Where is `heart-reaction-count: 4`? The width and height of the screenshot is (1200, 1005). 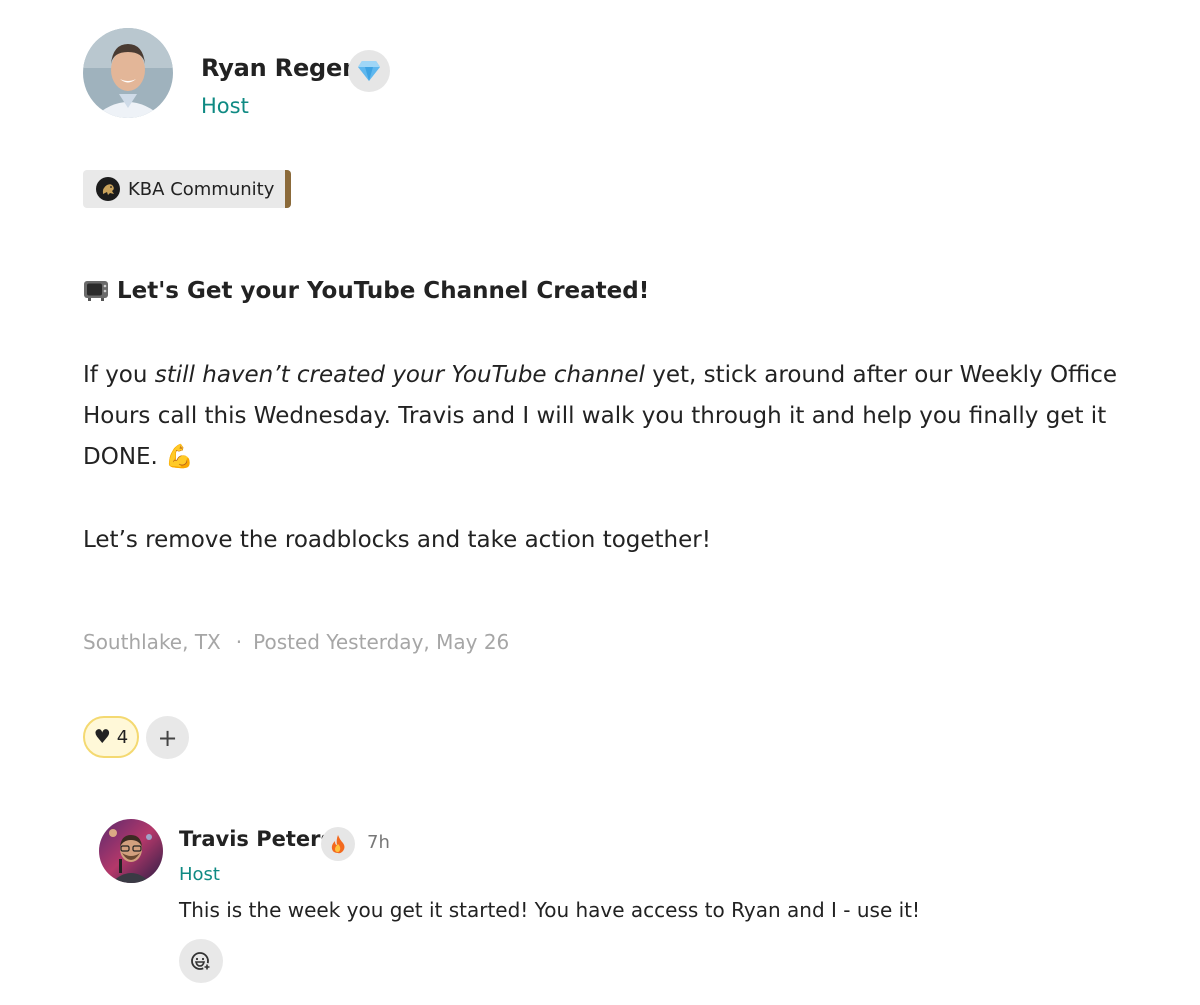
heart-reaction-count: 4 is located at coordinates (122, 737).